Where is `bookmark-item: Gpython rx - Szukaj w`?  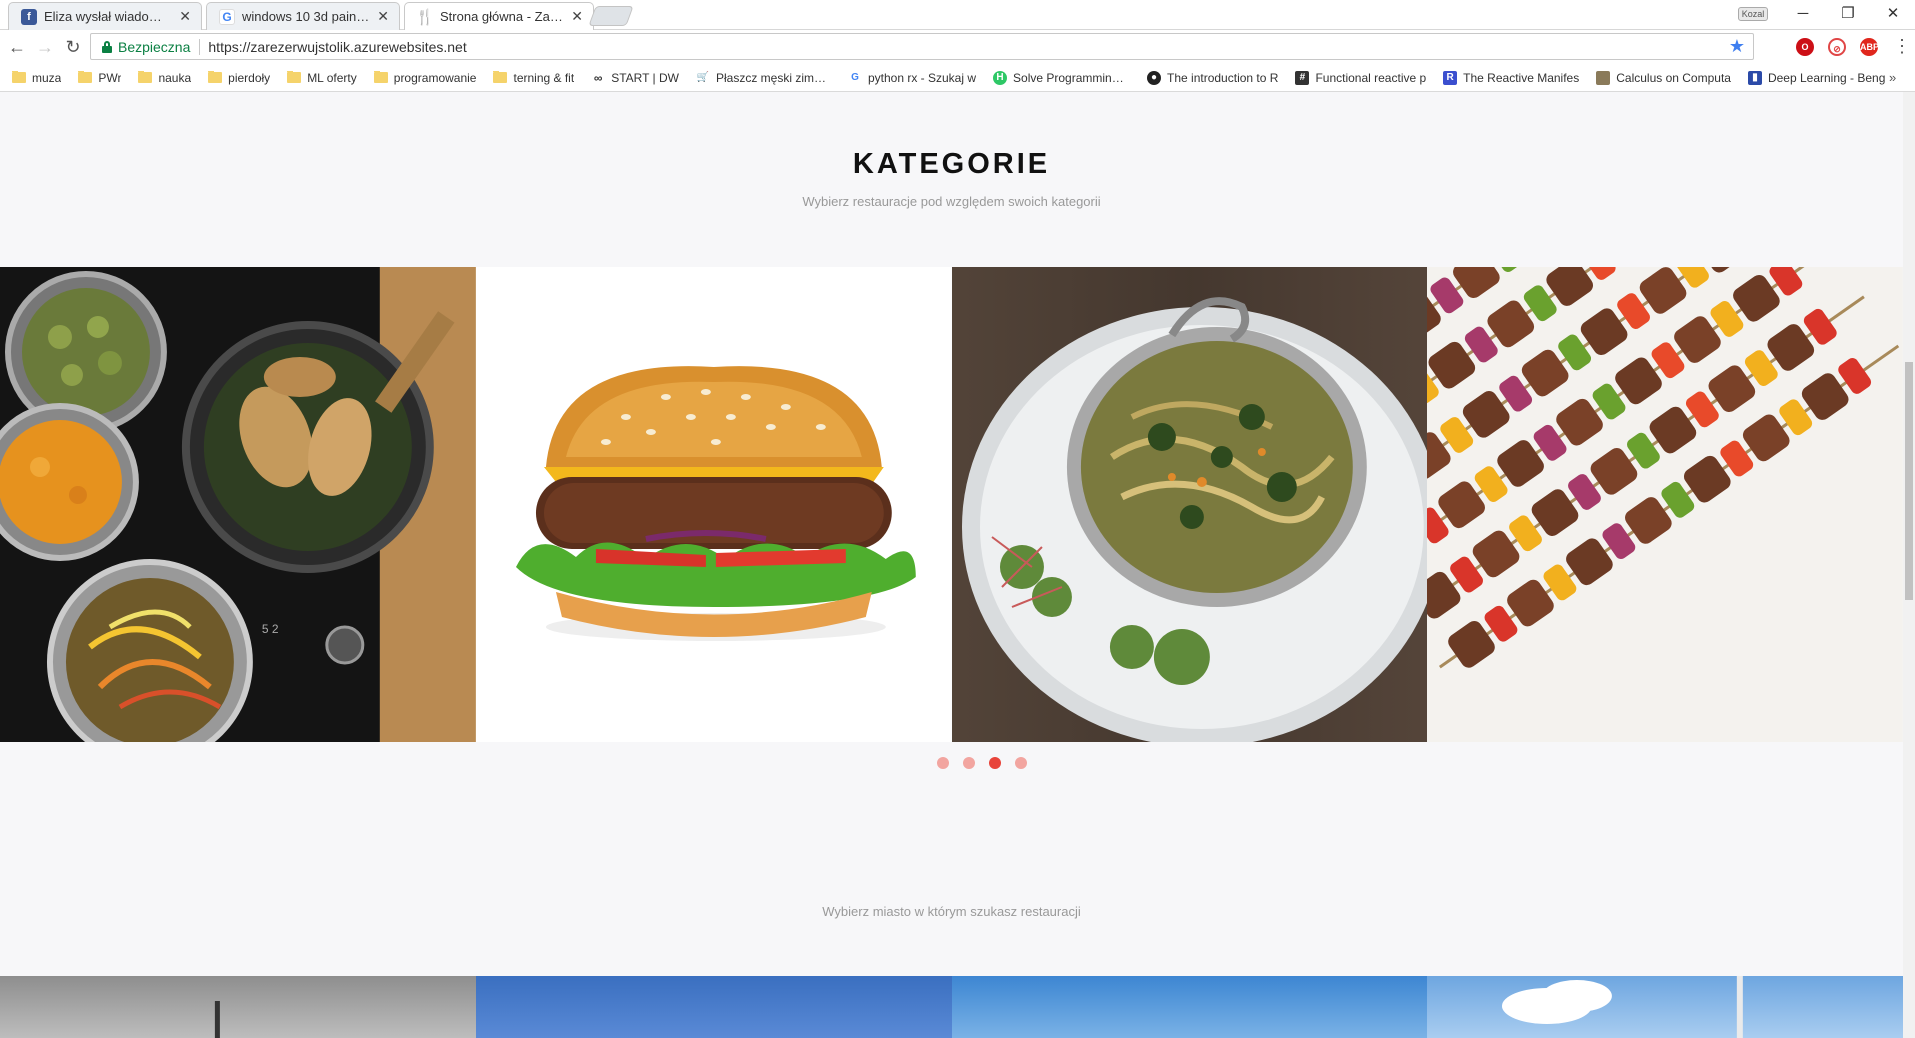
bookmark-item: Gpython rx - Szukaj w is located at coordinates (912, 78).